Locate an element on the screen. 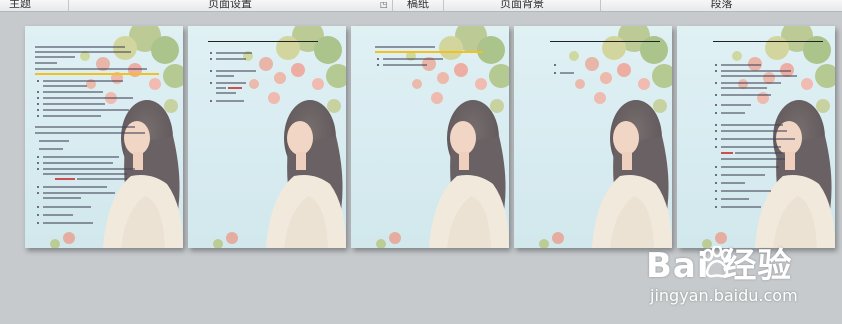 The height and width of the screenshot is (324, 842). ribbon-group-label: 主题 is located at coordinates (20, 5).